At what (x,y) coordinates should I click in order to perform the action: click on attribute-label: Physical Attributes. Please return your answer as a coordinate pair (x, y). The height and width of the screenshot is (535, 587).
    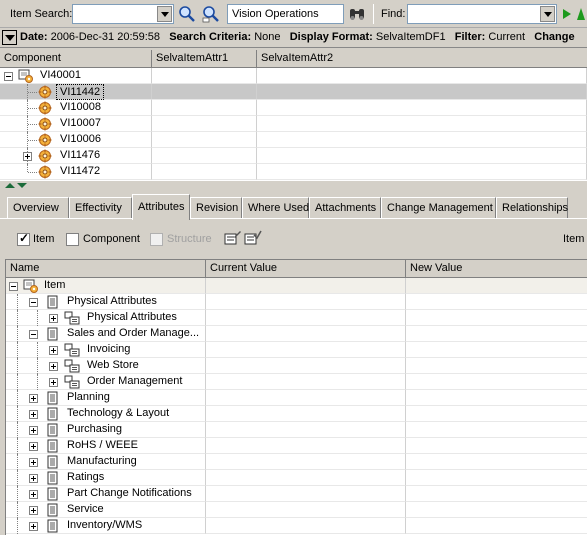
    Looking at the image, I should click on (132, 317).